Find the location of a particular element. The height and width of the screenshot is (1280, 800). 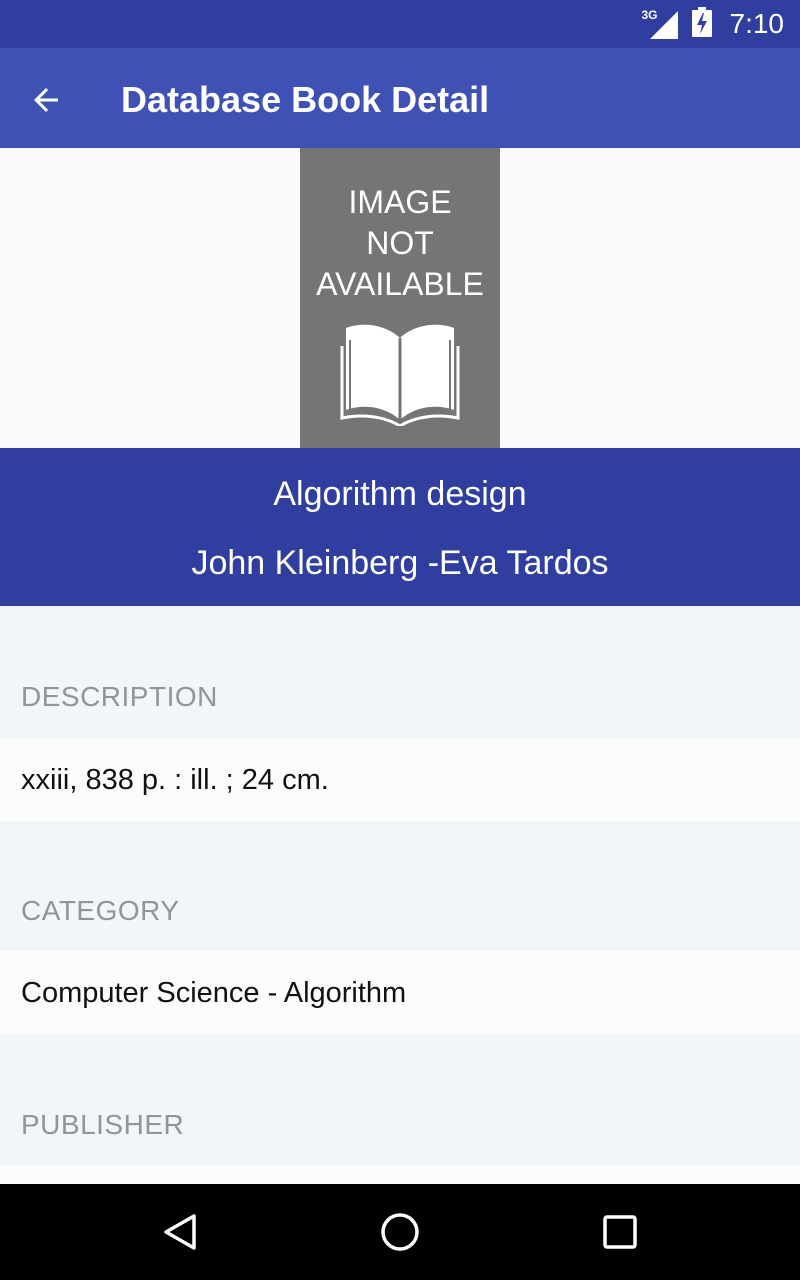

image-not-available-text: IMAGE NOT AVAILABLE is located at coordinates (400, 243).